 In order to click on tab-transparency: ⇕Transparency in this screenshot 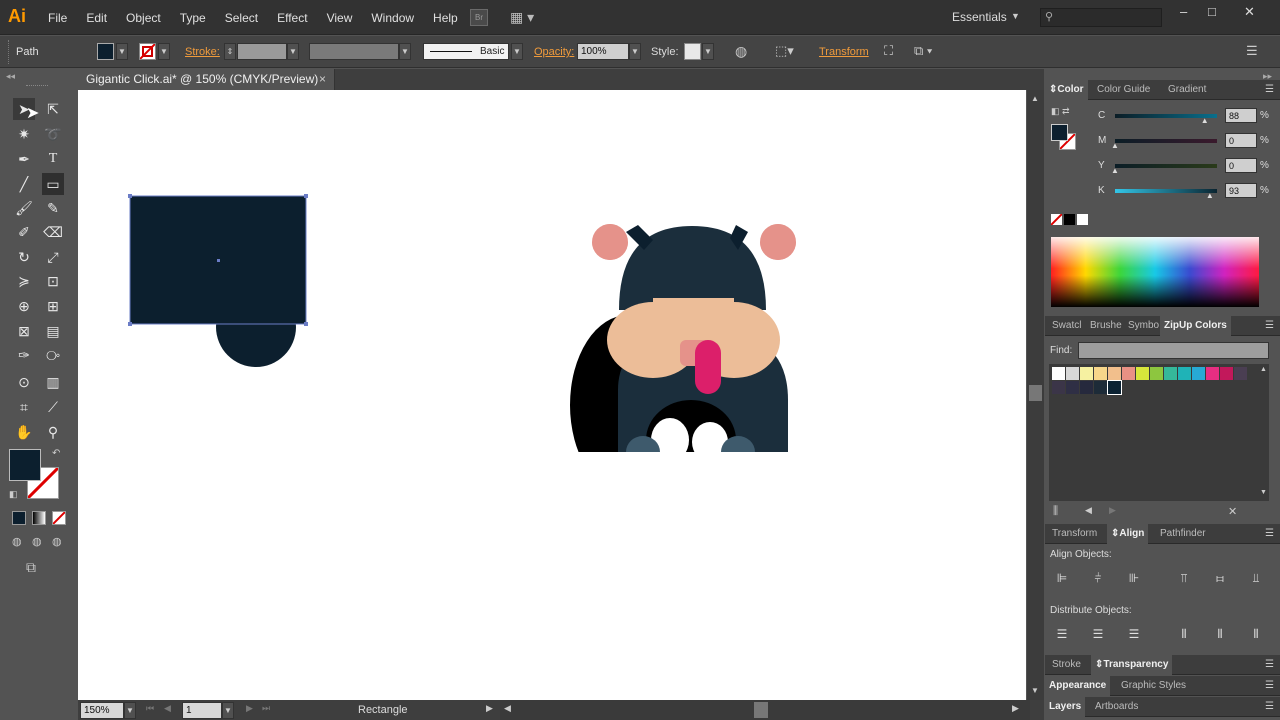, I will do `click(1132, 665)`.